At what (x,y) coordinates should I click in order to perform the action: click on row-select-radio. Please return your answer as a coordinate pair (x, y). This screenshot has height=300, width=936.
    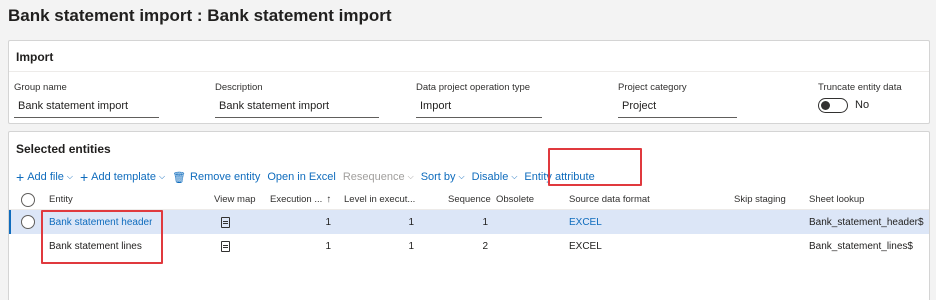
    Looking at the image, I should click on (28, 222).